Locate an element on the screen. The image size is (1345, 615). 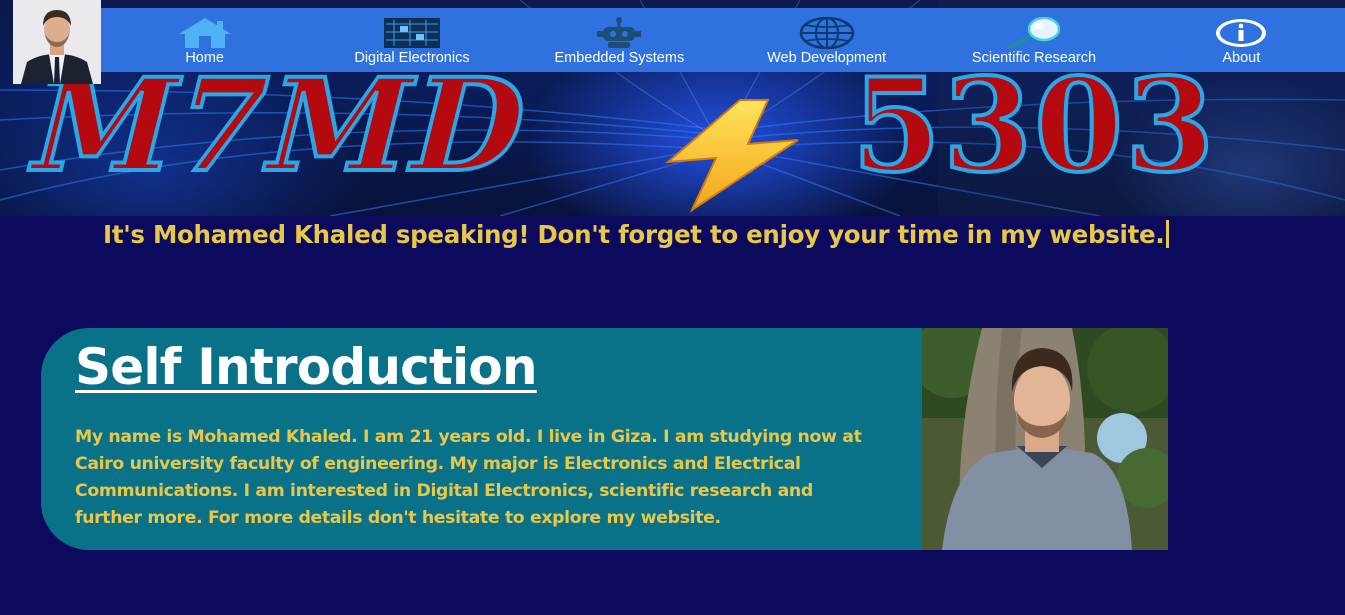
nav-label-embedded-systems: Embedded Systems is located at coordinates (619, 58).